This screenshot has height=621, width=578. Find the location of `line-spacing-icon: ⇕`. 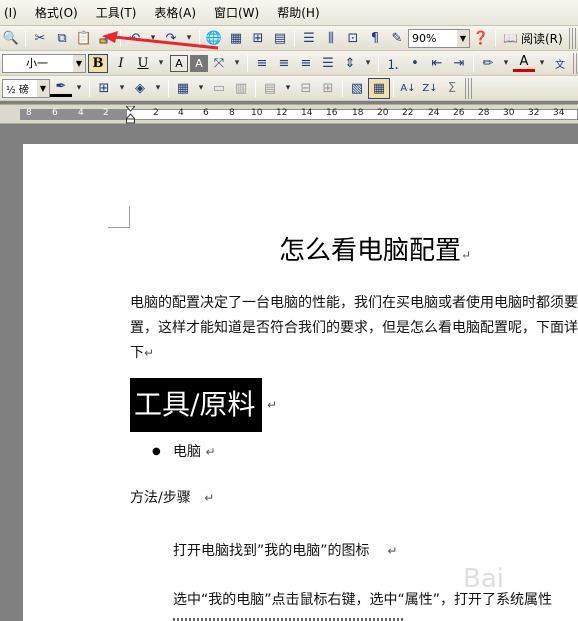

line-spacing-icon: ⇕ is located at coordinates (350, 63).